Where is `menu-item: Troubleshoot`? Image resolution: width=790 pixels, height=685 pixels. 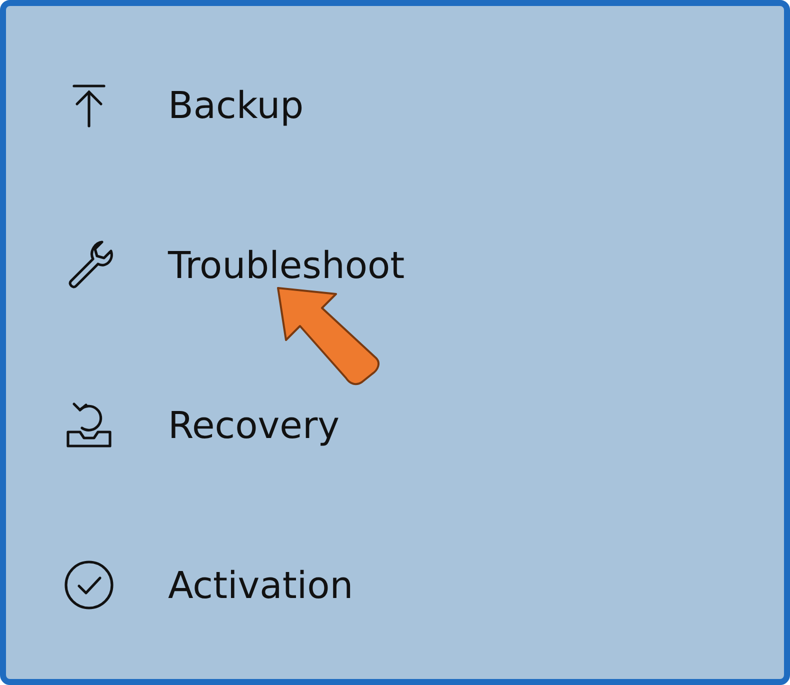
menu-item: Troubleshoot is located at coordinates (286, 265).